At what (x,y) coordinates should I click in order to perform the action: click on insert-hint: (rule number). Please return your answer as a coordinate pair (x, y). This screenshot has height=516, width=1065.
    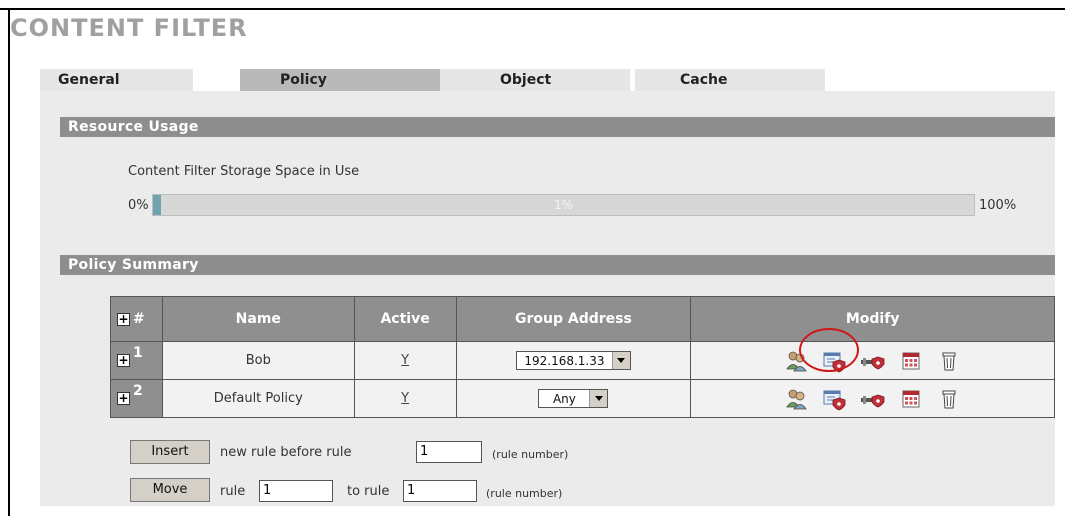
    Looking at the image, I should click on (530, 454).